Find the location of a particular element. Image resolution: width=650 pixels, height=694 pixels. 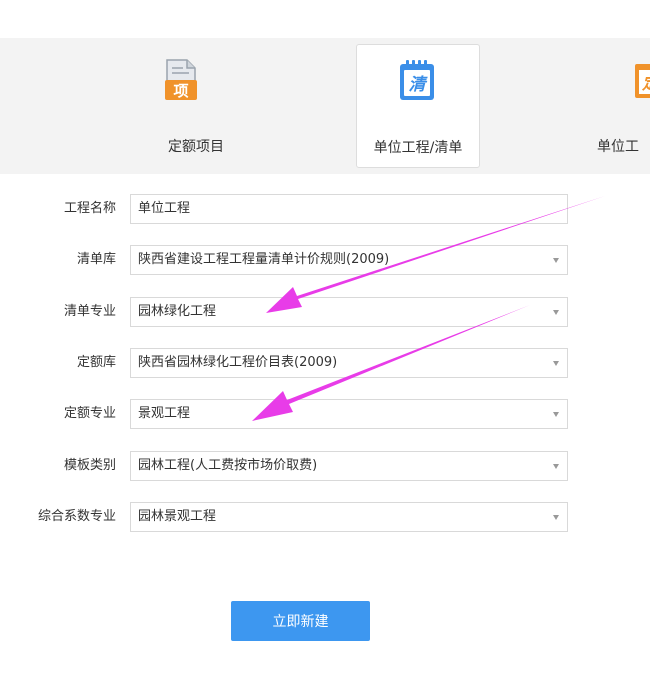

document-icon: 定 is located at coordinates (641, 80).